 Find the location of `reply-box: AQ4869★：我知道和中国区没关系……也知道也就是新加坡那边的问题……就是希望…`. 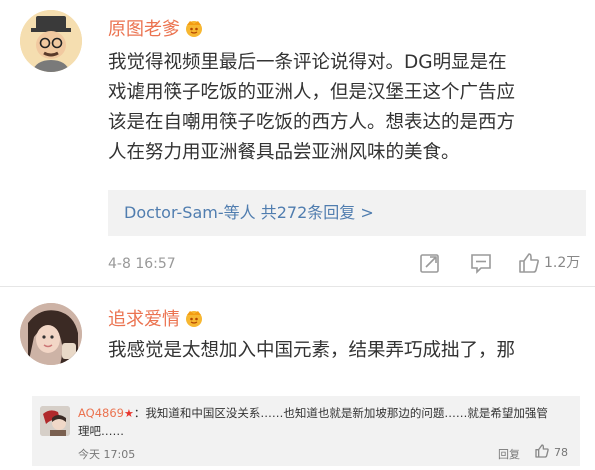

reply-box: AQ4869★：我知道和中国区没关系……也知道也就是新加坡那边的问题……就是希望… is located at coordinates (306, 431).